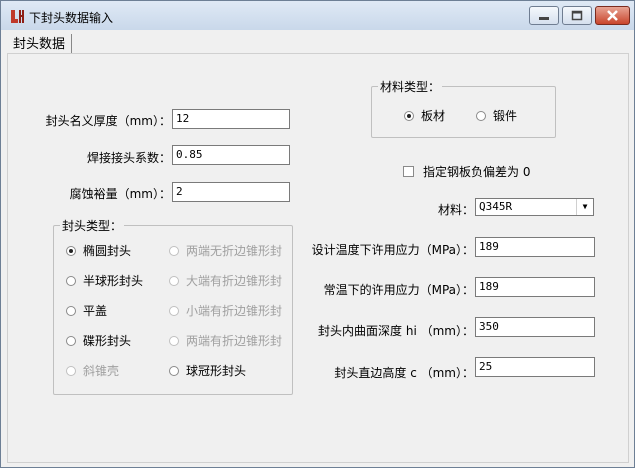  Describe the element at coordinates (505, 116) in the screenshot. I see `radio-label: 锻件` at that location.